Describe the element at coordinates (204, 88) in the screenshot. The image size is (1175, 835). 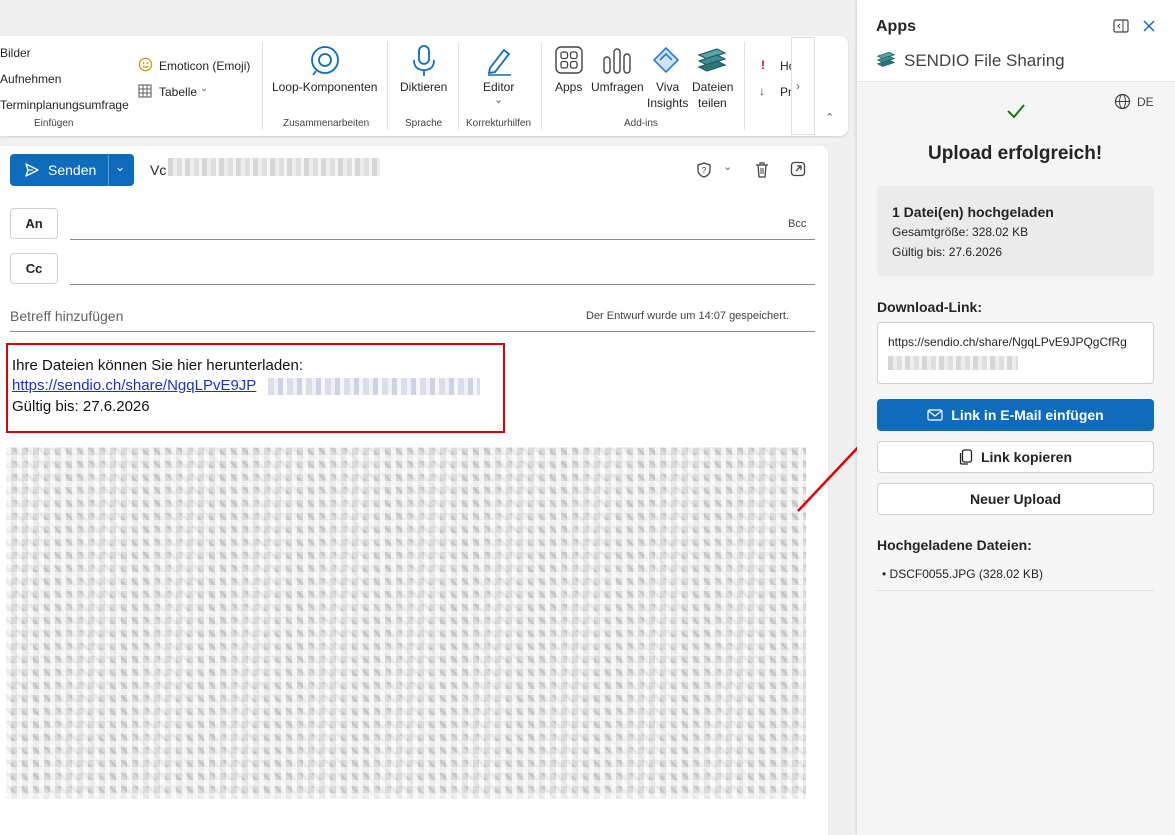
I see `table-chevron-icon: ⌄` at that location.